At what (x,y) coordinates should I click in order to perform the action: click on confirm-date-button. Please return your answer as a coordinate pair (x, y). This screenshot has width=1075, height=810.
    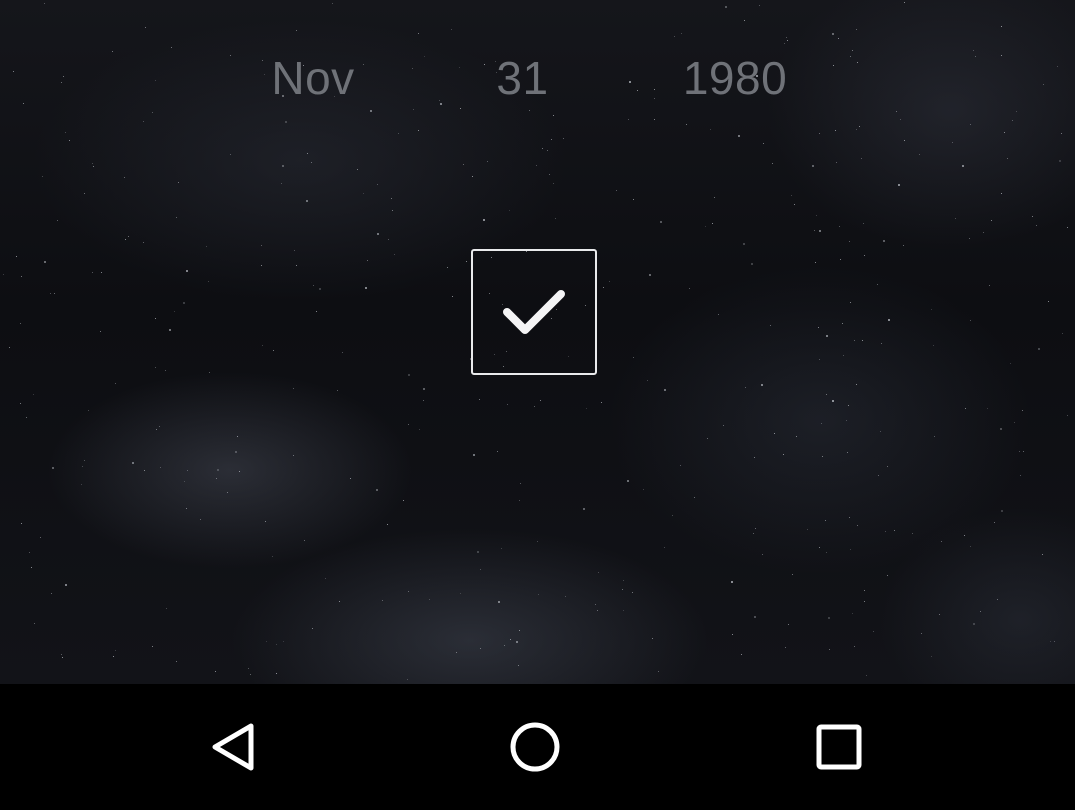
    Looking at the image, I should click on (534, 312).